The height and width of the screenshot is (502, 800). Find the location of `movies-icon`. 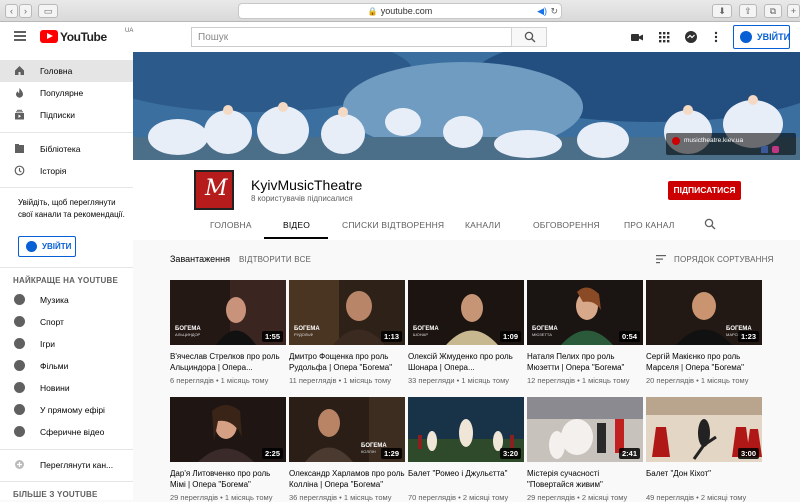

movies-icon is located at coordinates (19, 365).